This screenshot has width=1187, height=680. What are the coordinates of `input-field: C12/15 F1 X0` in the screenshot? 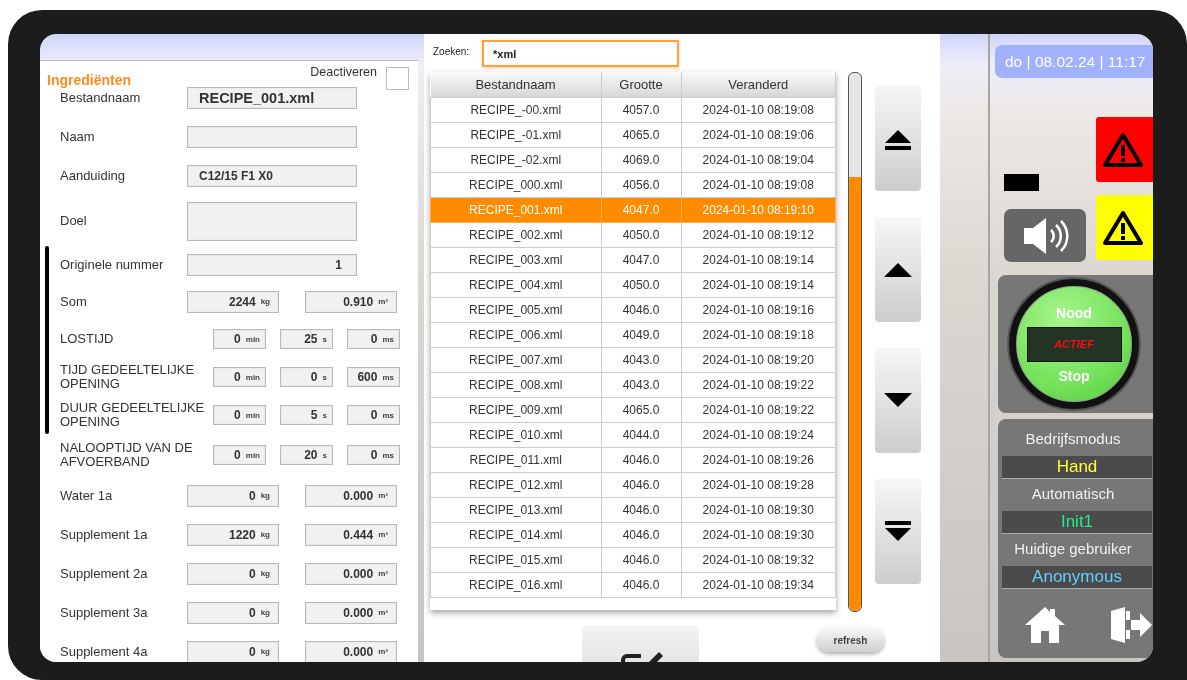 It's located at (272, 175).